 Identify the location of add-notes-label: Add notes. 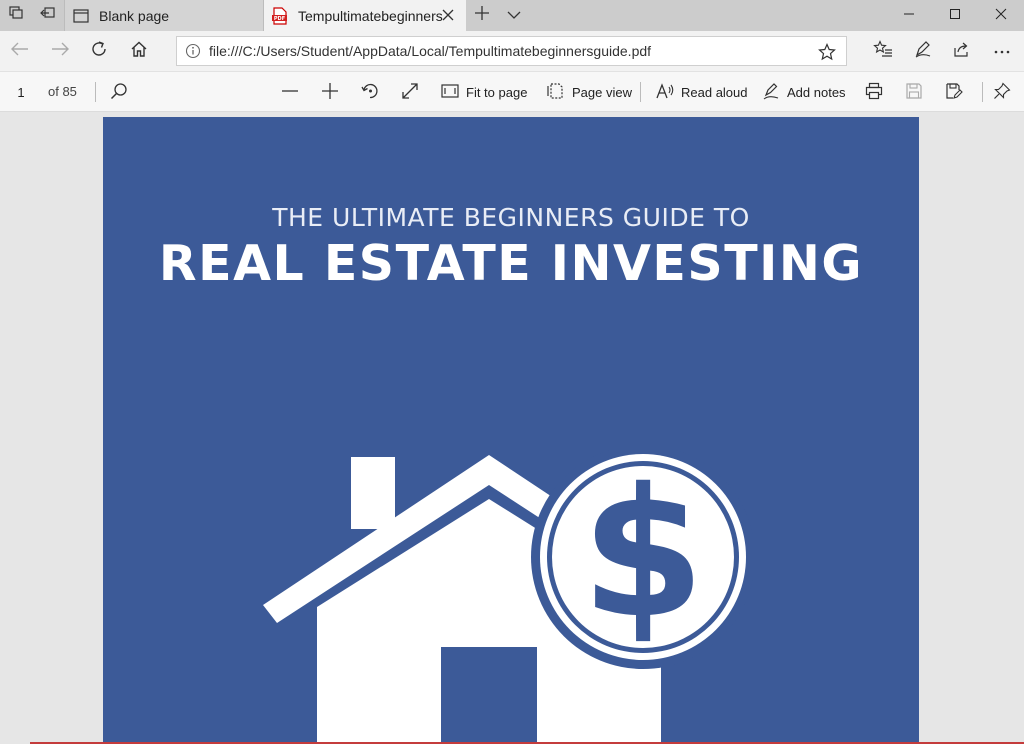
(816, 92).